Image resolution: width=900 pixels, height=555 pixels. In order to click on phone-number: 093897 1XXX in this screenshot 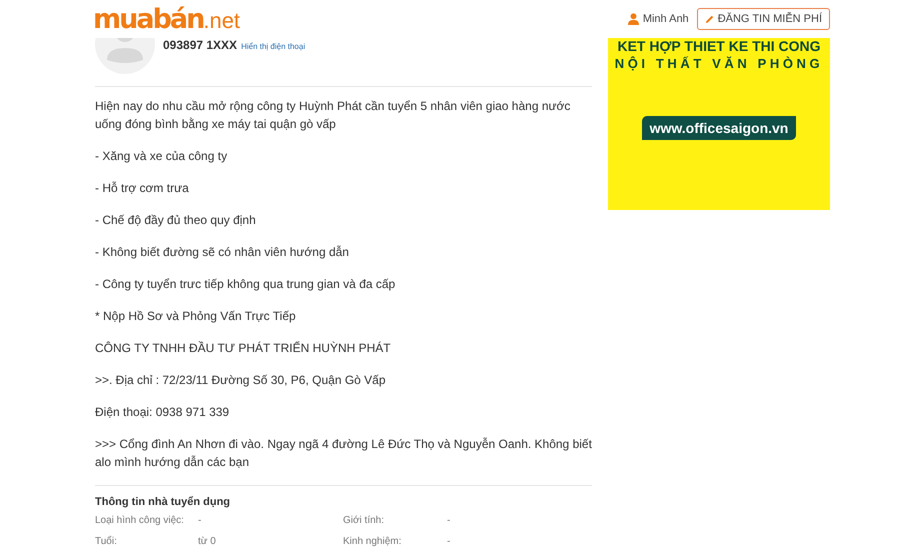, I will do `click(200, 45)`.